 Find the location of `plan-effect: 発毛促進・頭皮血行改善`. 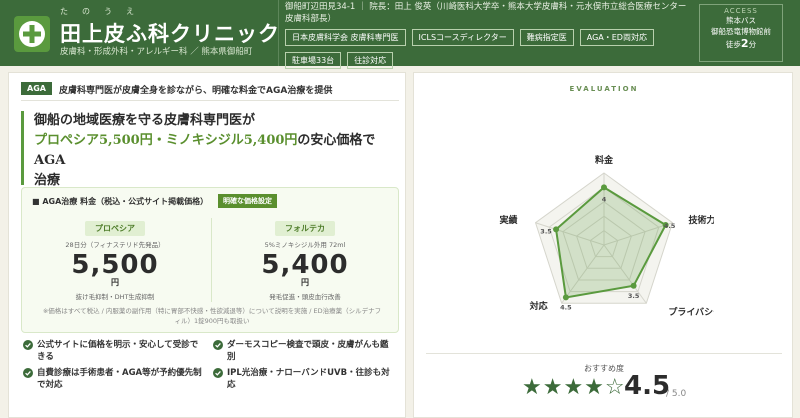

plan-effect: 発毛促進・頭皮血行改善 is located at coordinates (305, 297).